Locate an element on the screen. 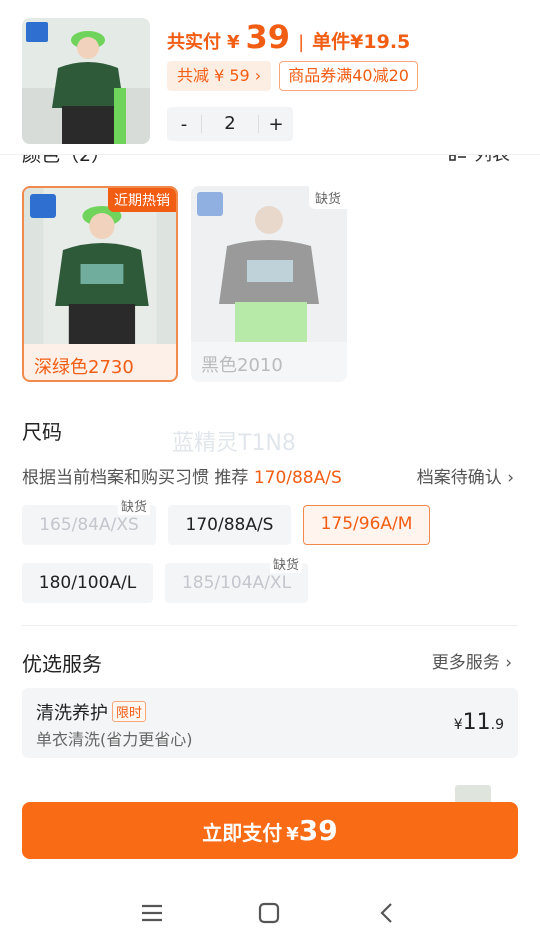 The height and width of the screenshot is (944, 540). service-price-dec: .9 is located at coordinates (497, 725).